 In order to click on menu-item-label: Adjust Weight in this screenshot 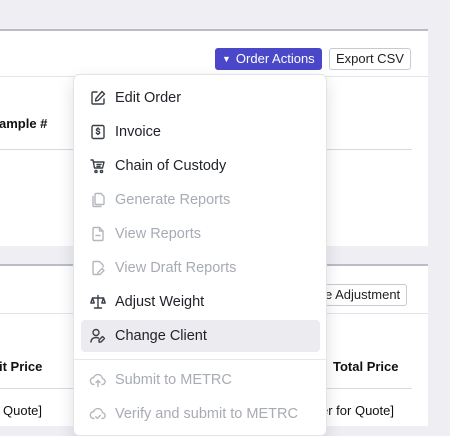, I will do `click(160, 302)`.